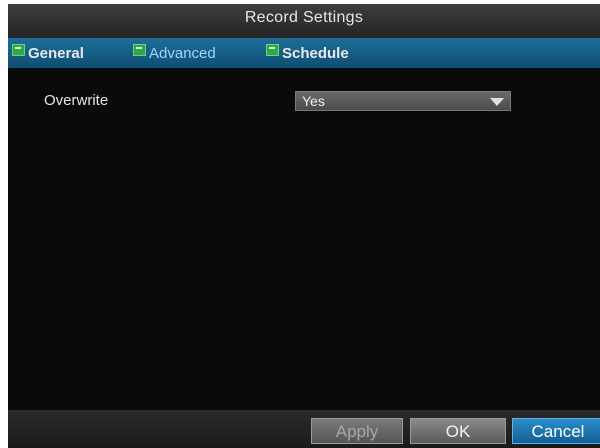 The height and width of the screenshot is (448, 600). I want to click on tab-schedule-label: Schedule, so click(315, 53).